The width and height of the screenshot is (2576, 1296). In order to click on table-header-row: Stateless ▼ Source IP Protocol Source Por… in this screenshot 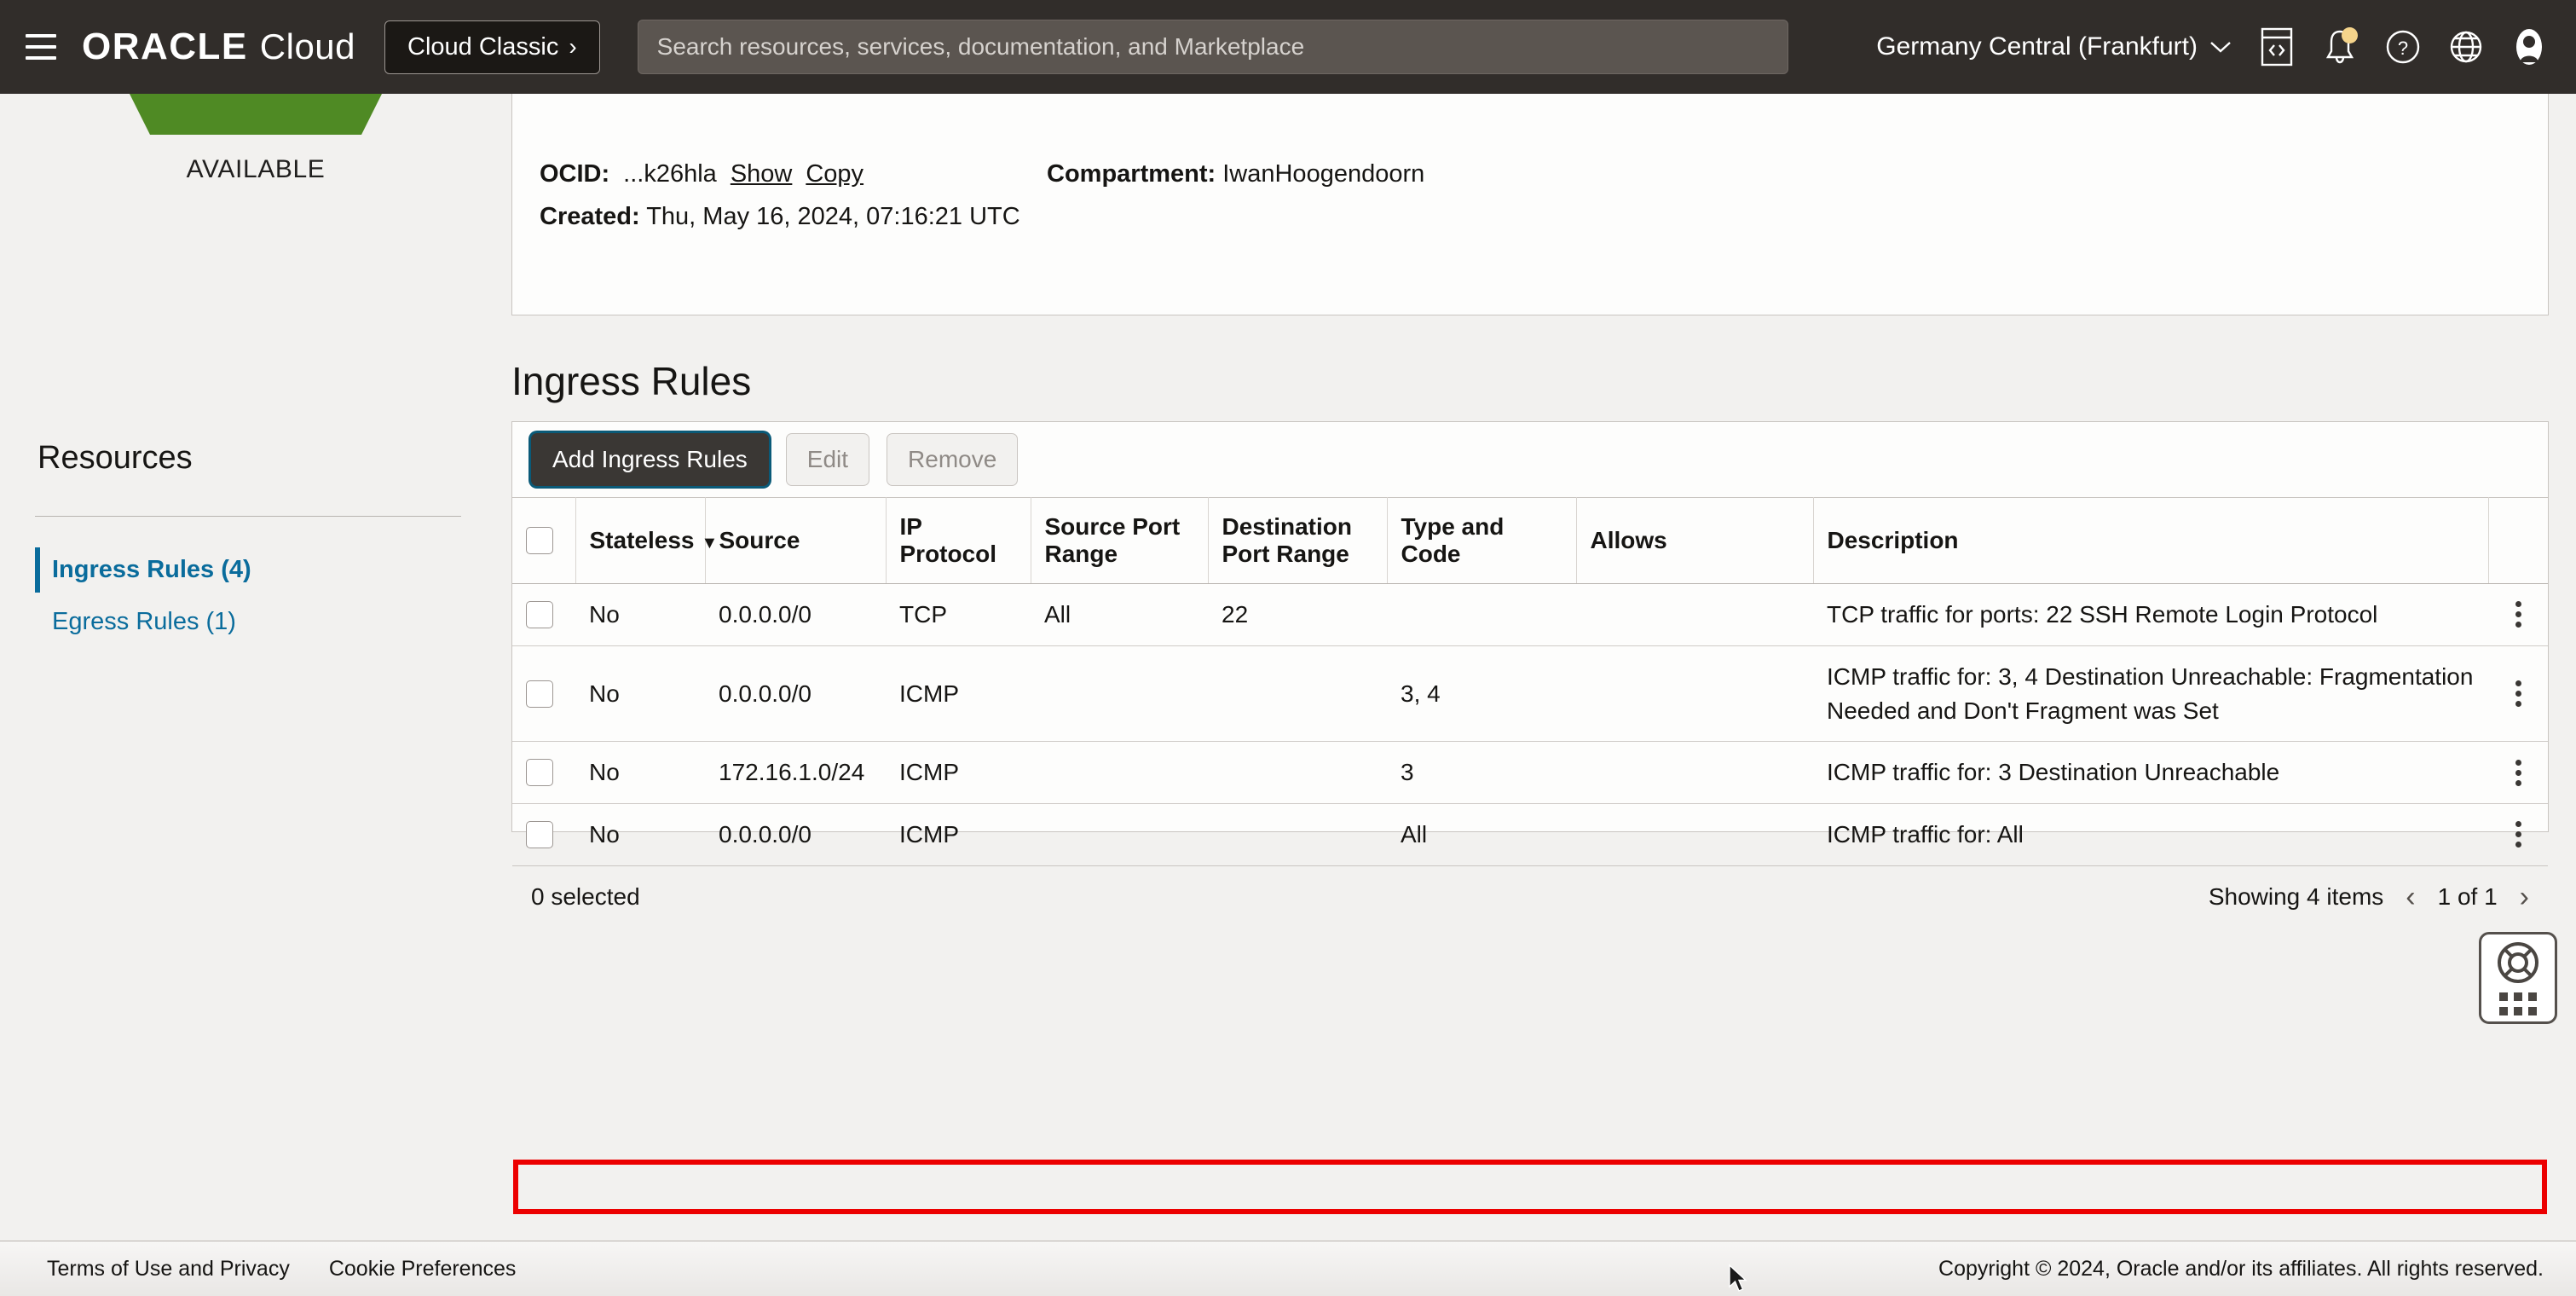, I will do `click(1530, 541)`.